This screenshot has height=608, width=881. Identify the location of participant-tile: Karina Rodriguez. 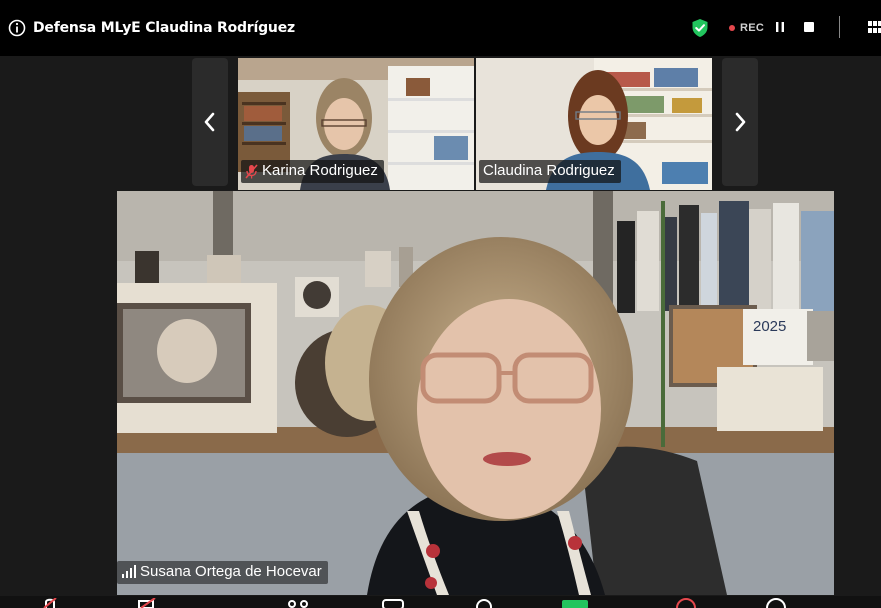
(356, 124).